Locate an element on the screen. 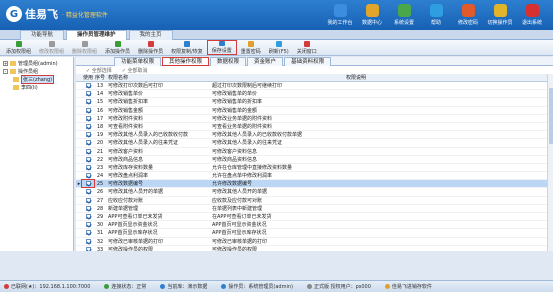  table-row: 15 可修改销售折扣率 可修改销售单的折扣率 is located at coordinates (314, 102).